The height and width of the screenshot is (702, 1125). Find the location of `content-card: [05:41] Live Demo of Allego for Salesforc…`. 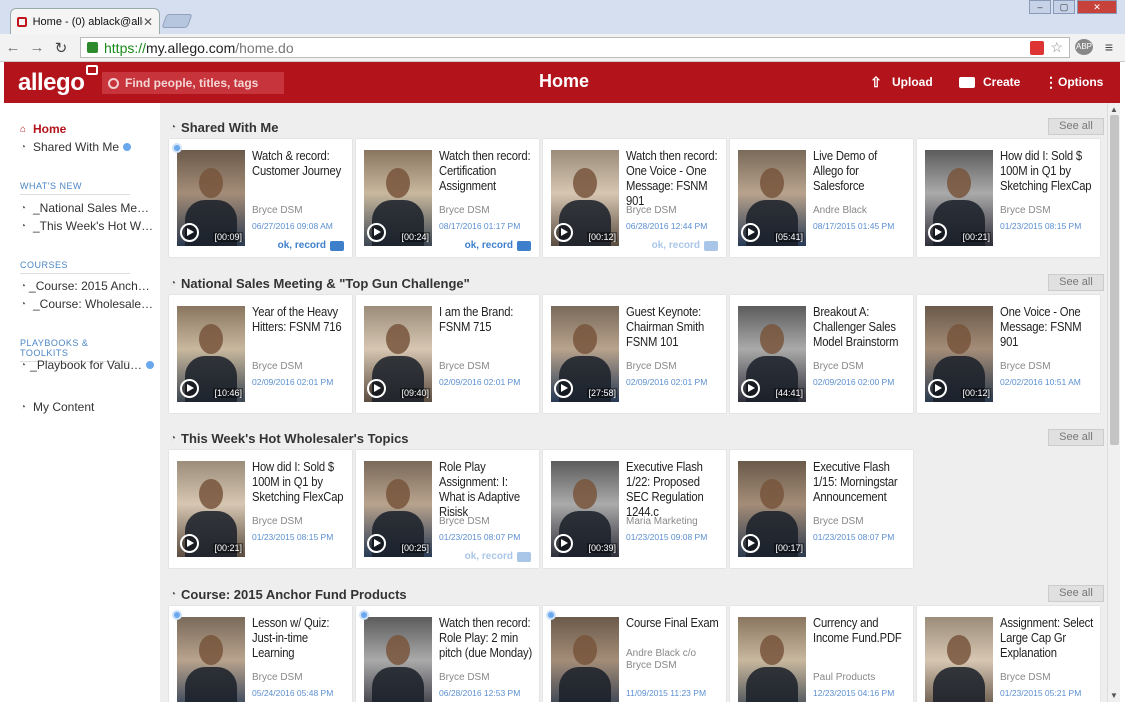

content-card: [05:41] Live Demo of Allego for Salesforc… is located at coordinates (821, 198).